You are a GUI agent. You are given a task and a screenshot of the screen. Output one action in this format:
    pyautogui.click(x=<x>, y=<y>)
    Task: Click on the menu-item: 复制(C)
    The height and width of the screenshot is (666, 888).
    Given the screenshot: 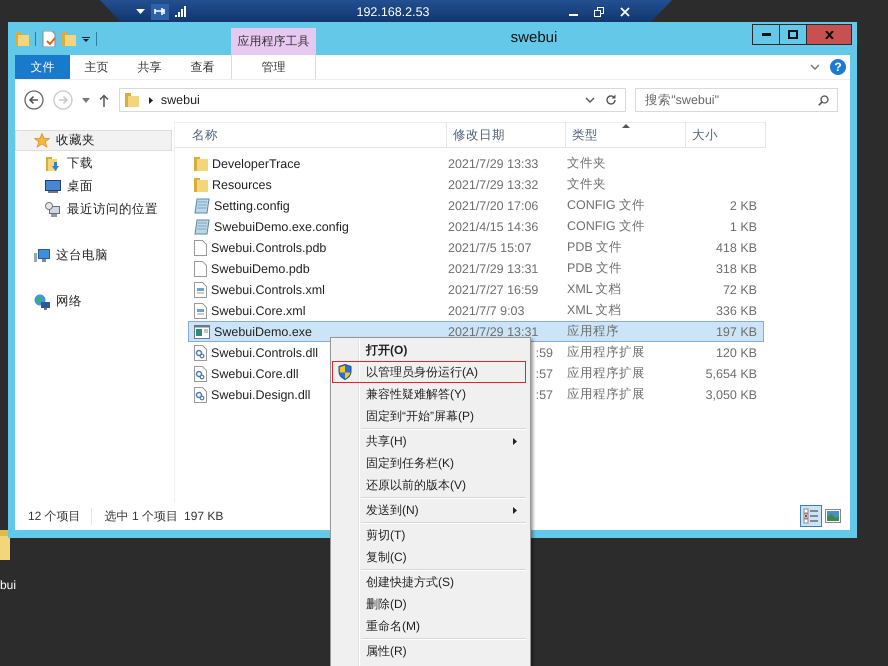 What is the action you would take?
    pyautogui.click(x=429, y=557)
    